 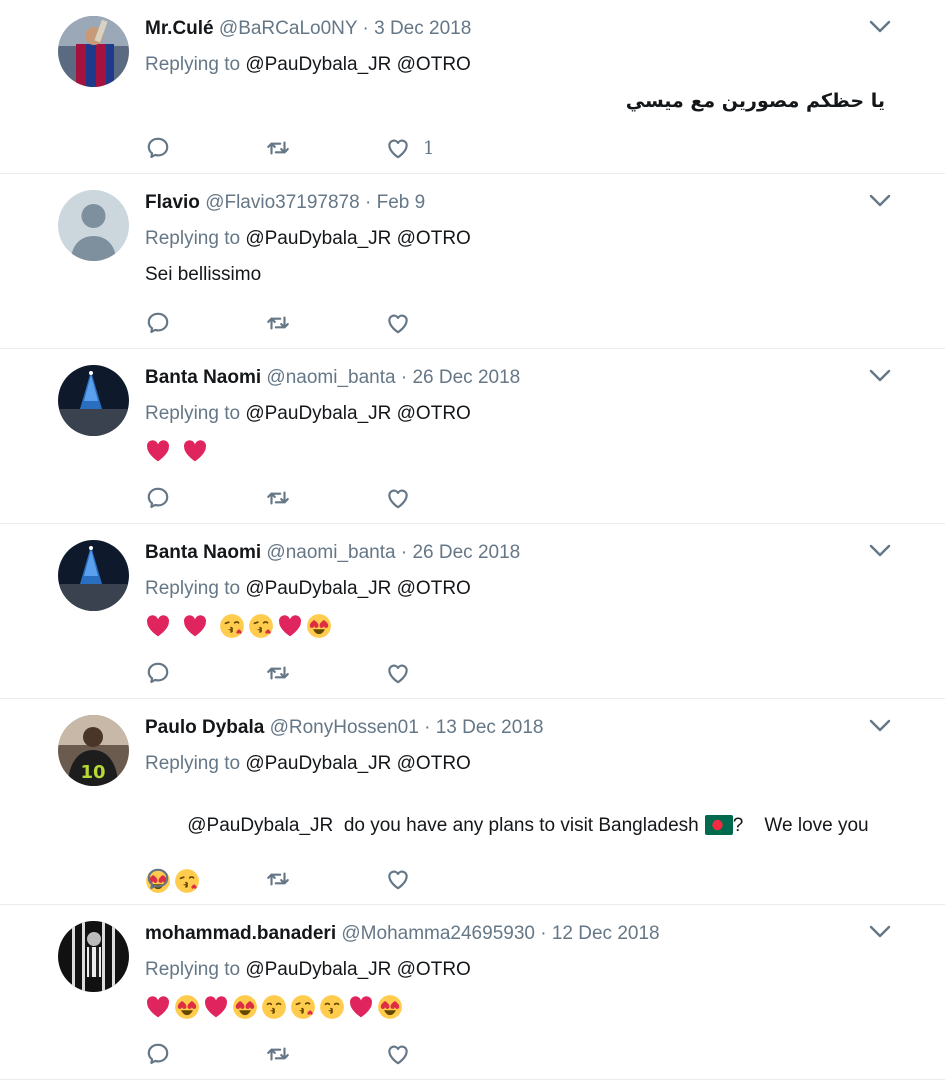 I want to click on kiss-face-emoji-icon, so click(x=232, y=626).